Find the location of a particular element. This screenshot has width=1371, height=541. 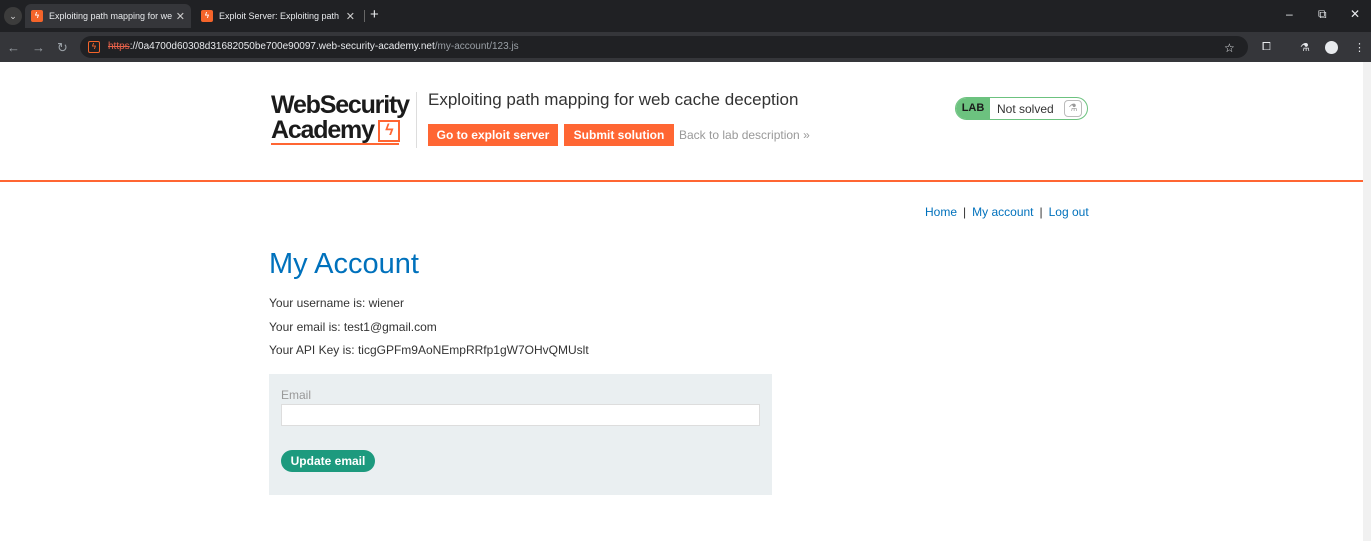

web-security-academy-logo: WebSecurity Academy ϟ is located at coordinates (343, 118).